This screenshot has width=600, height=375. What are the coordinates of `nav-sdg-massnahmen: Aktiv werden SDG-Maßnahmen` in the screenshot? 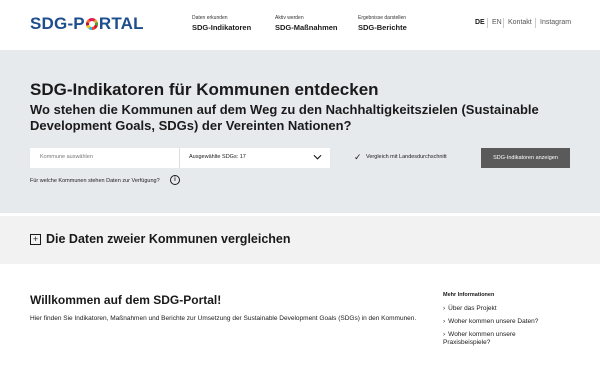 It's located at (306, 24).